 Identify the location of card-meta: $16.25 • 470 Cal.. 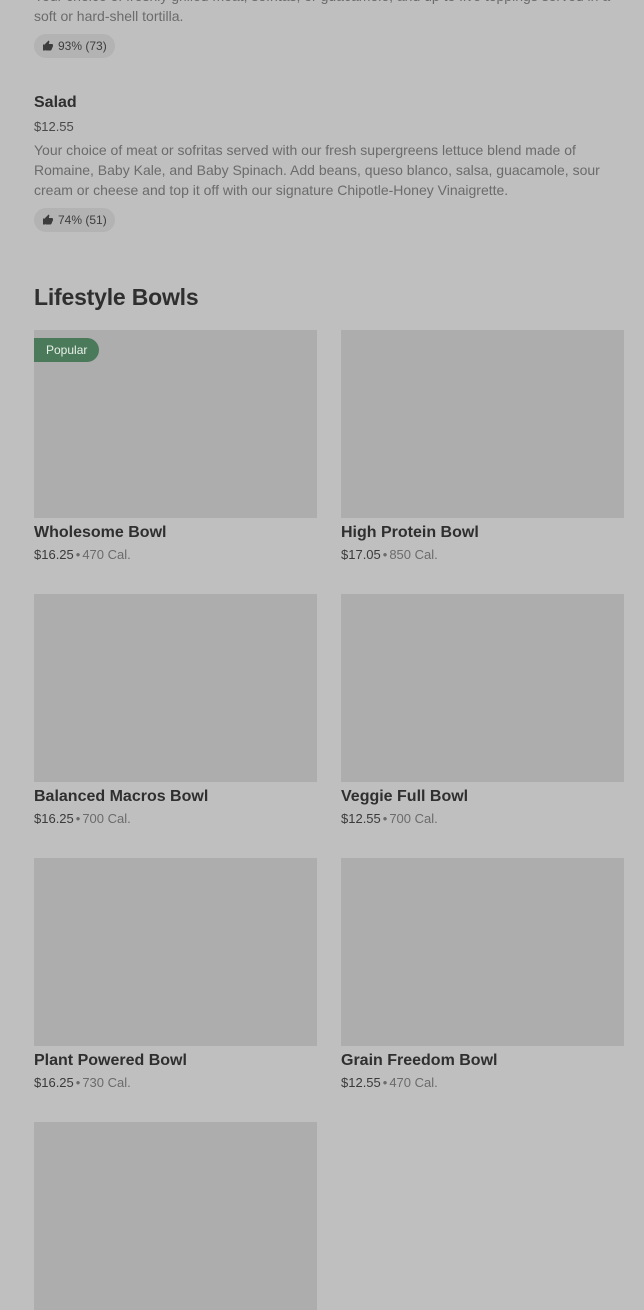
(175, 555).